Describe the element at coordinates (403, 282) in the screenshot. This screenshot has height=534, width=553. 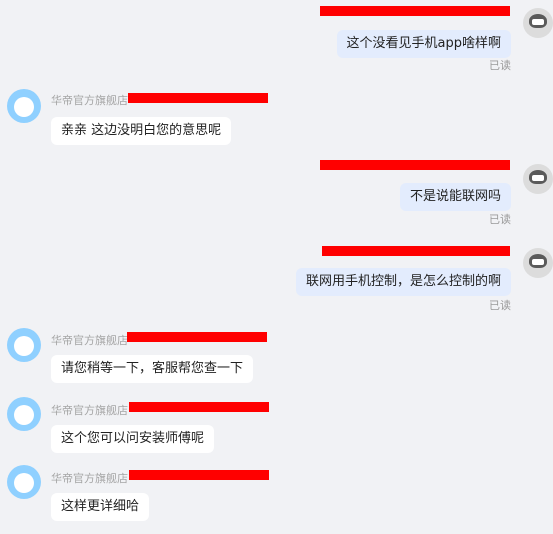
I see `message-bubble-outgoing: 联网用手机控制，是怎么控制的啊` at that location.